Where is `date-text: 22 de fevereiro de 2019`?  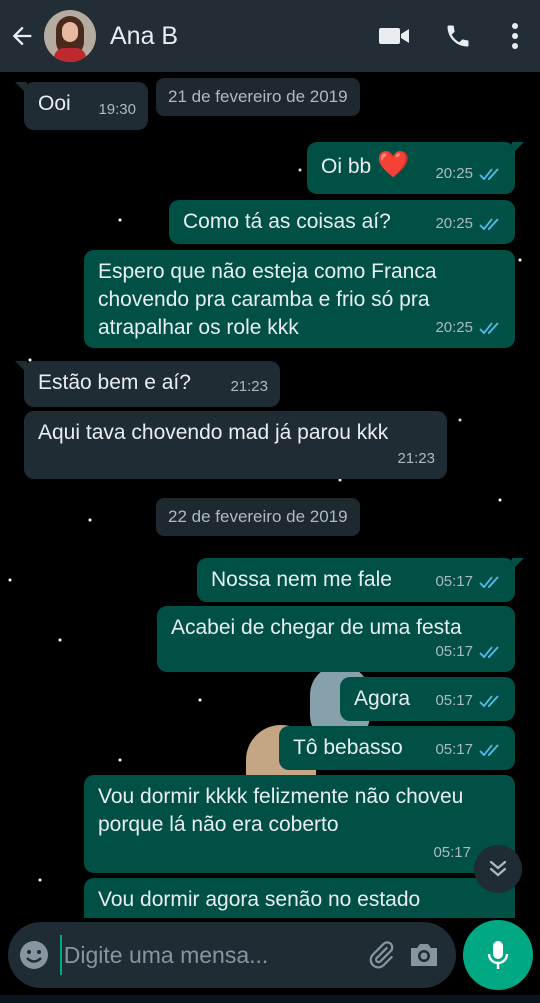
date-text: 22 de fevereiro de 2019 is located at coordinates (258, 516).